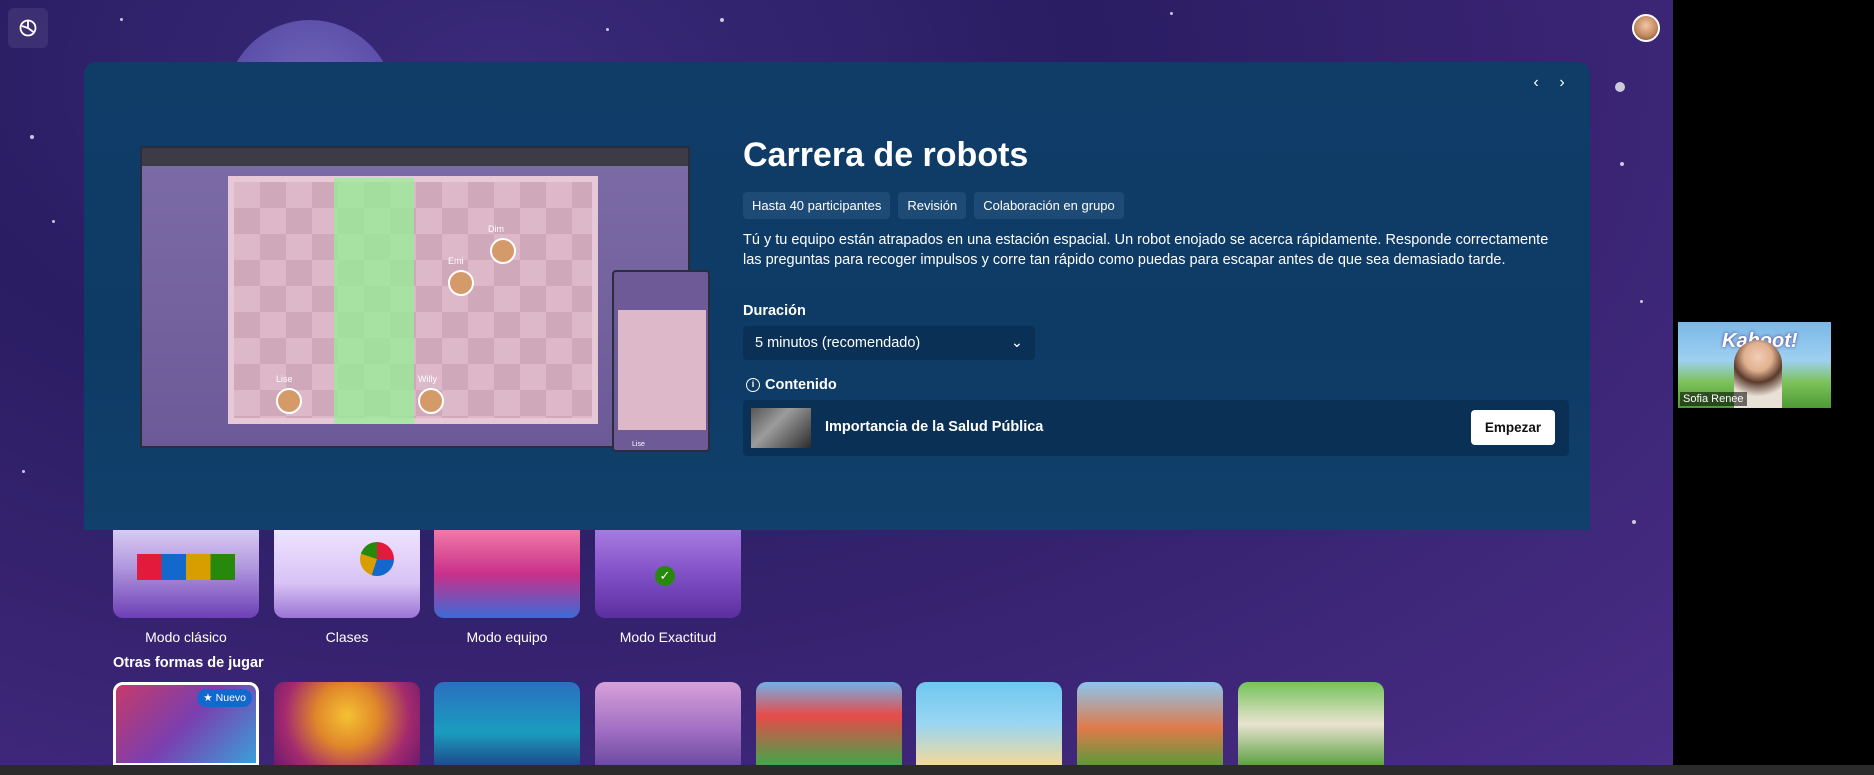 The image size is (1874, 775). I want to click on start-button: Empezar, so click(1513, 427).